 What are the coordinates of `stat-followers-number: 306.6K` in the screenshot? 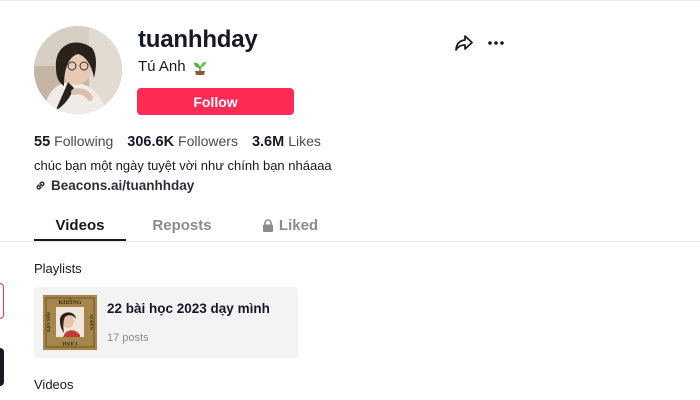 It's located at (151, 142).